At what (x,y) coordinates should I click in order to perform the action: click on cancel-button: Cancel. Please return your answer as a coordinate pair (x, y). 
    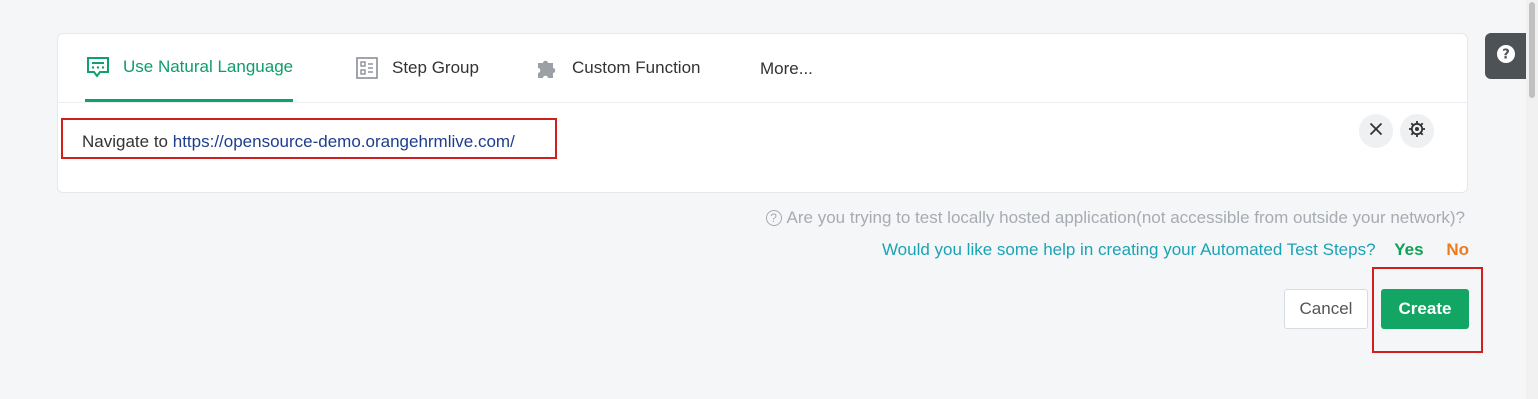
    Looking at the image, I should click on (1326, 309).